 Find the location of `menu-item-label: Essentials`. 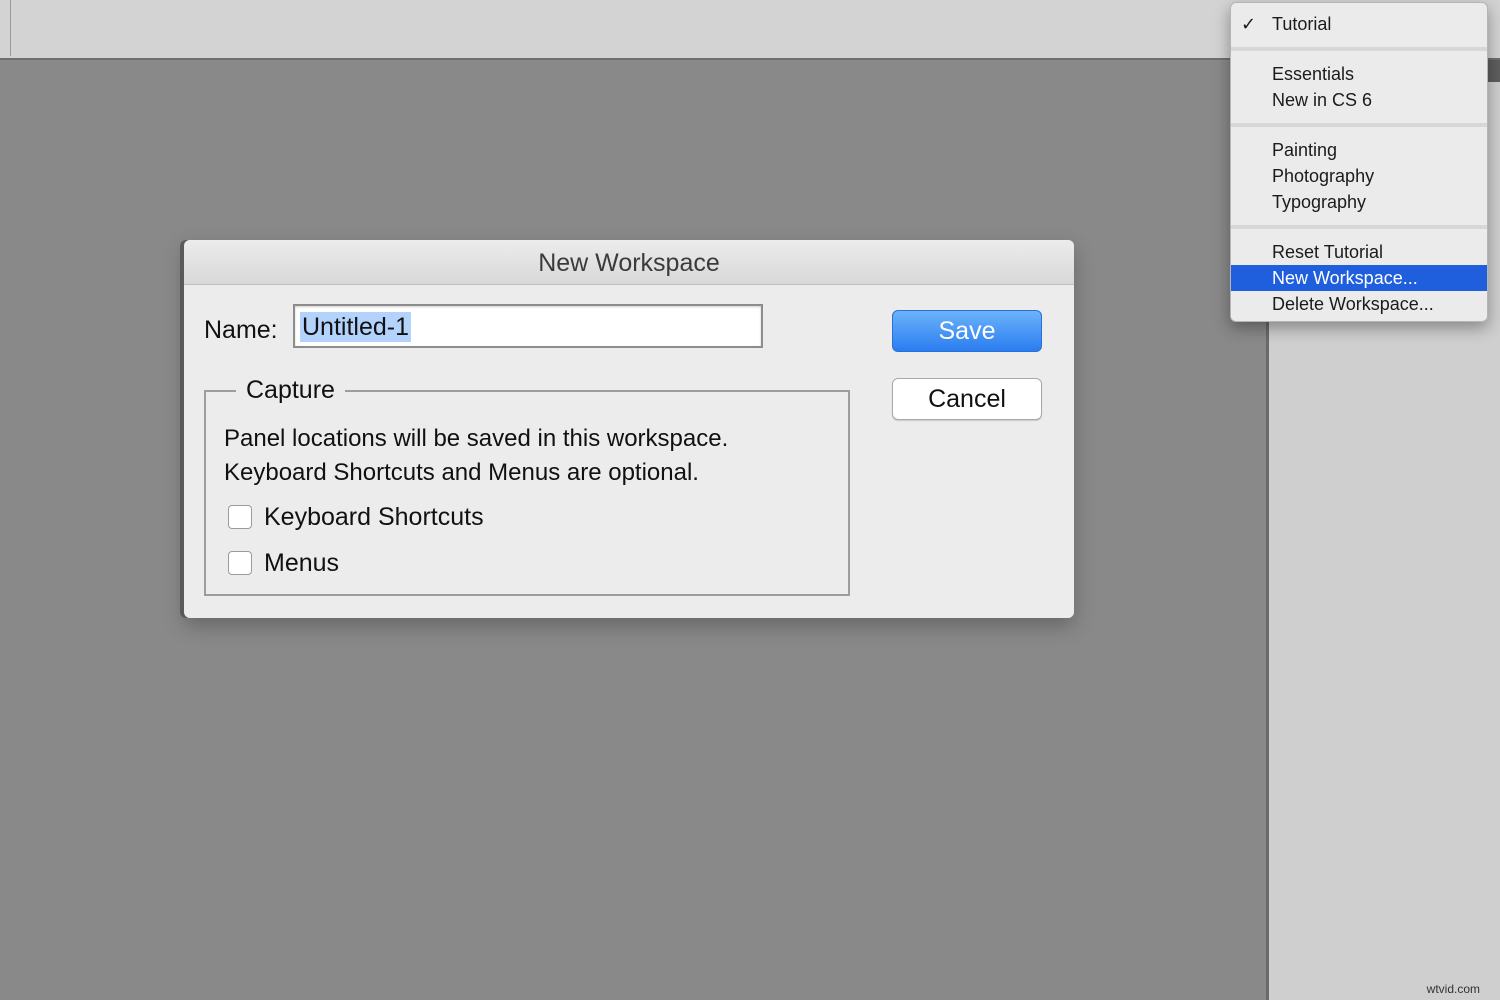

menu-item-label: Essentials is located at coordinates (1313, 74).